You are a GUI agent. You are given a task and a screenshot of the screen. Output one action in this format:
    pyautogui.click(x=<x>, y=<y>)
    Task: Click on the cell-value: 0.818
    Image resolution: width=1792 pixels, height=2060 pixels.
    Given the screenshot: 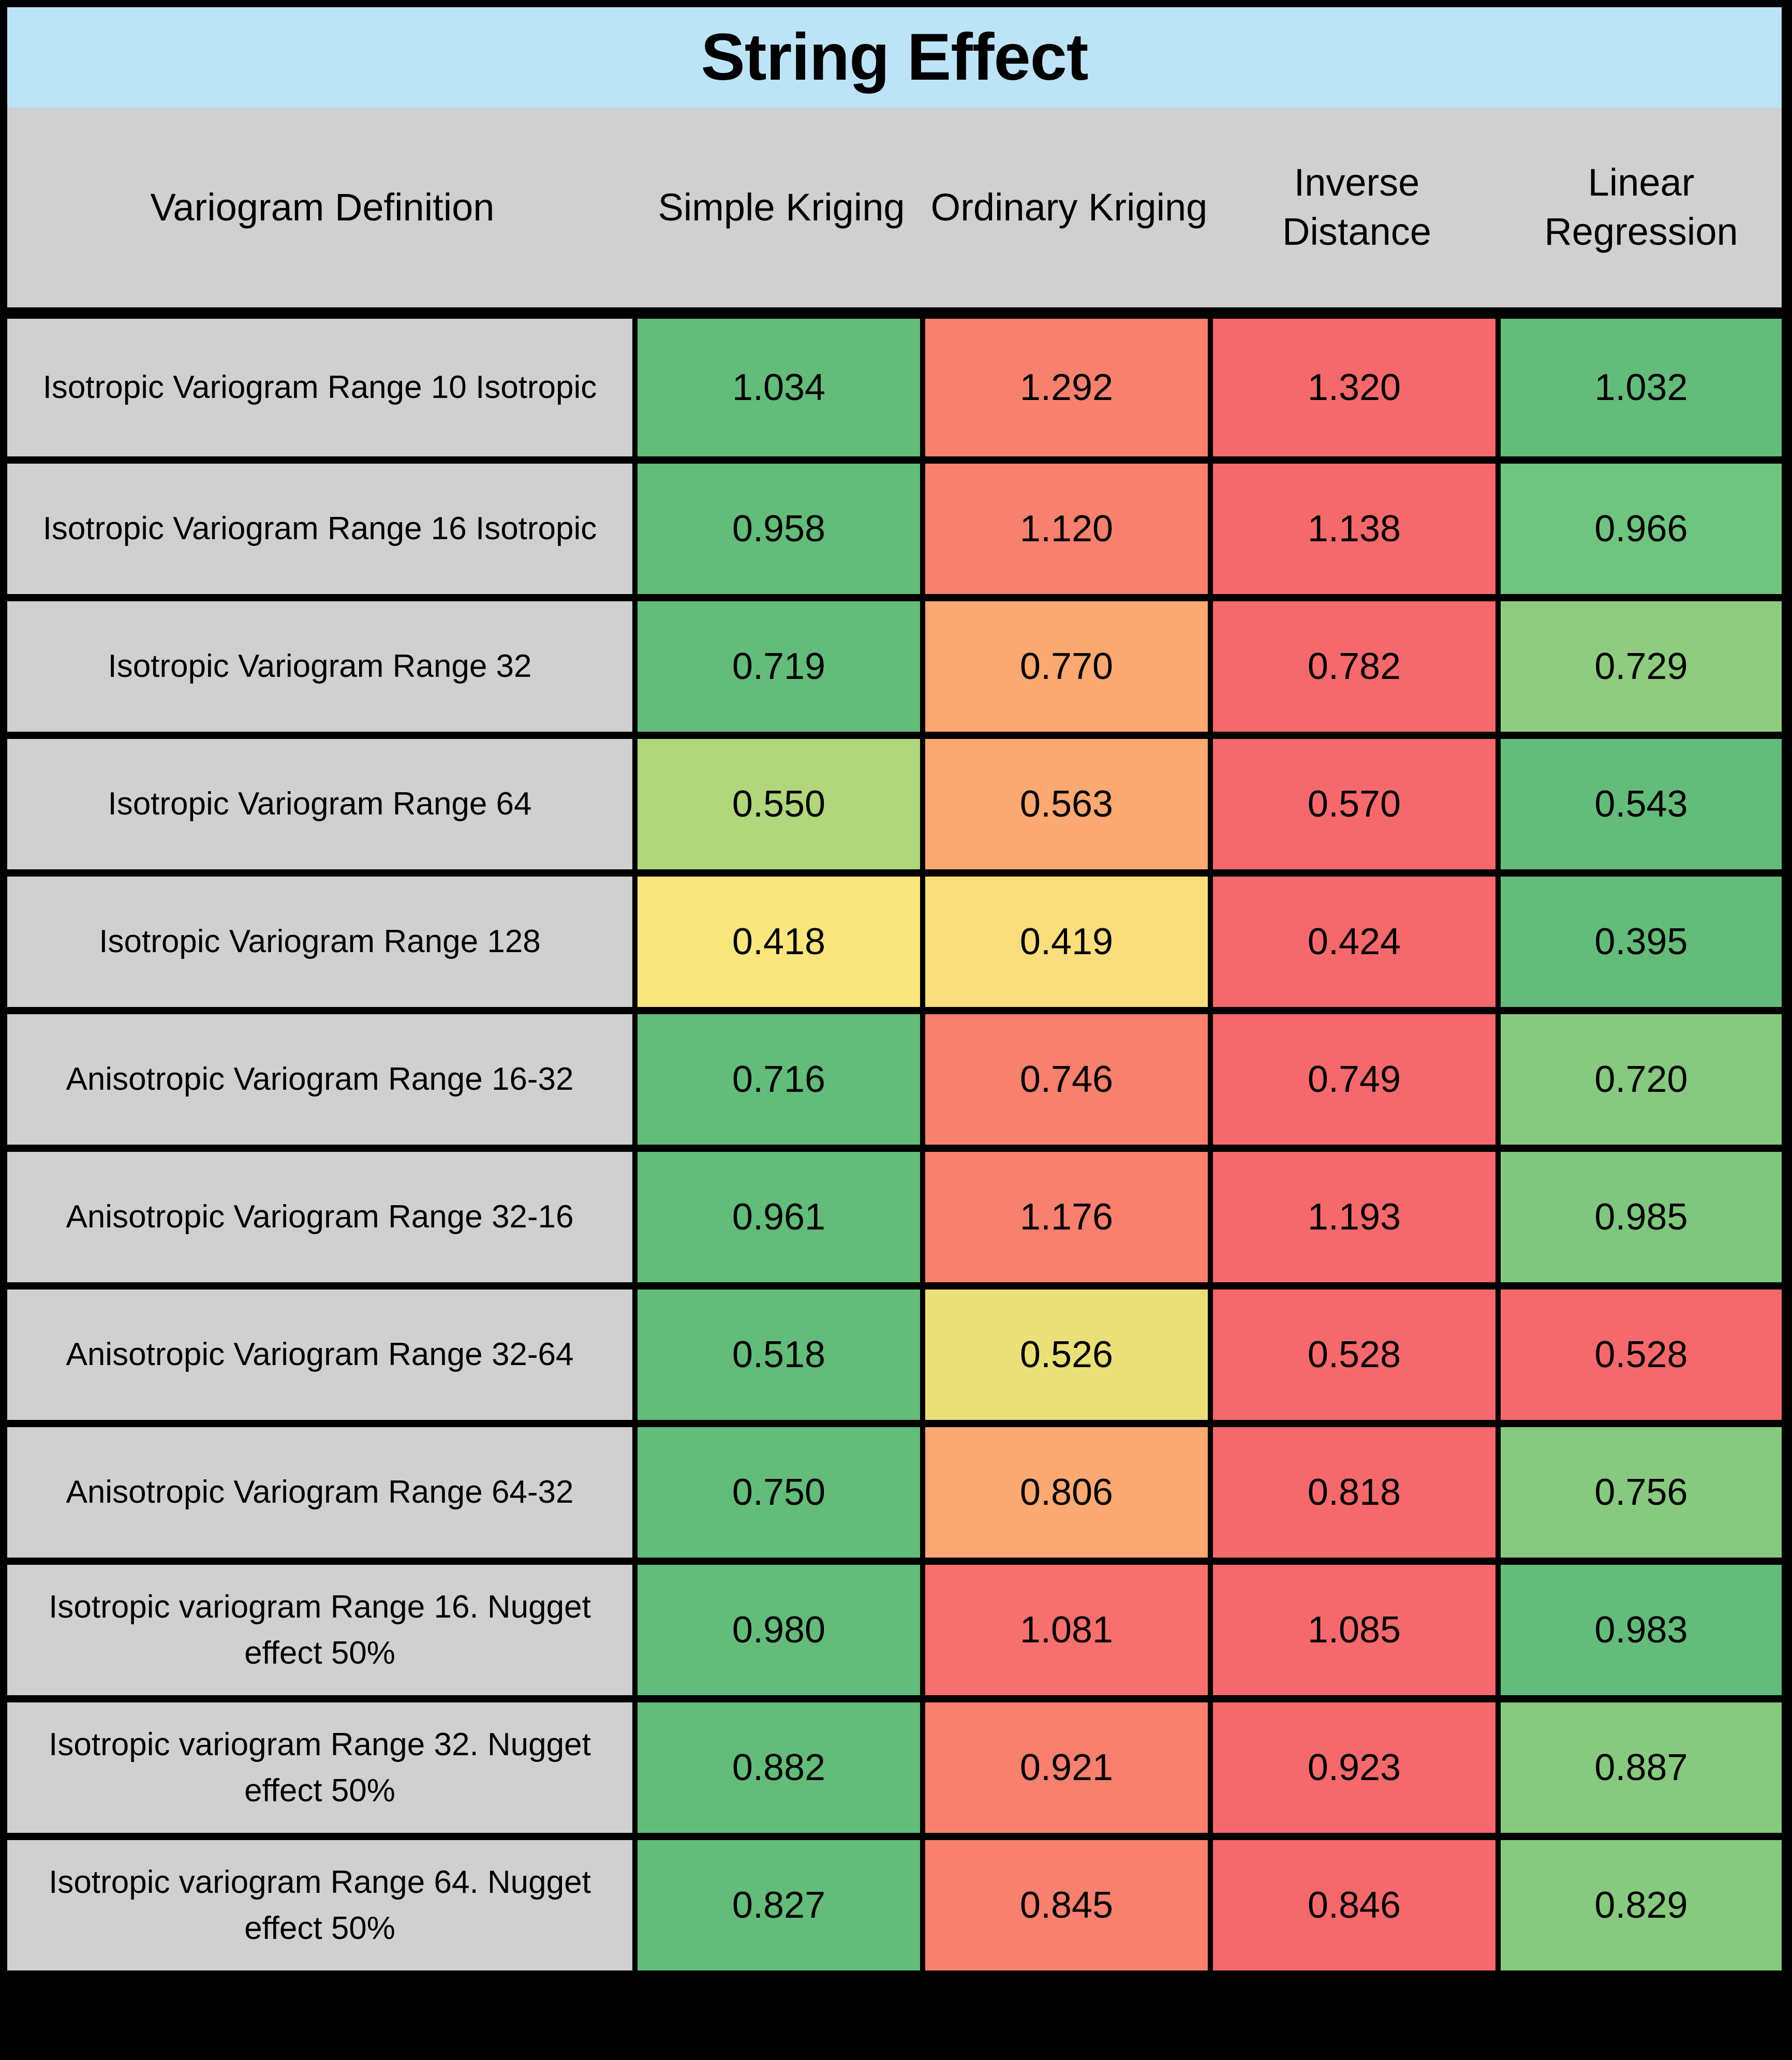 What is the action you would take?
    pyautogui.click(x=1357, y=1492)
    